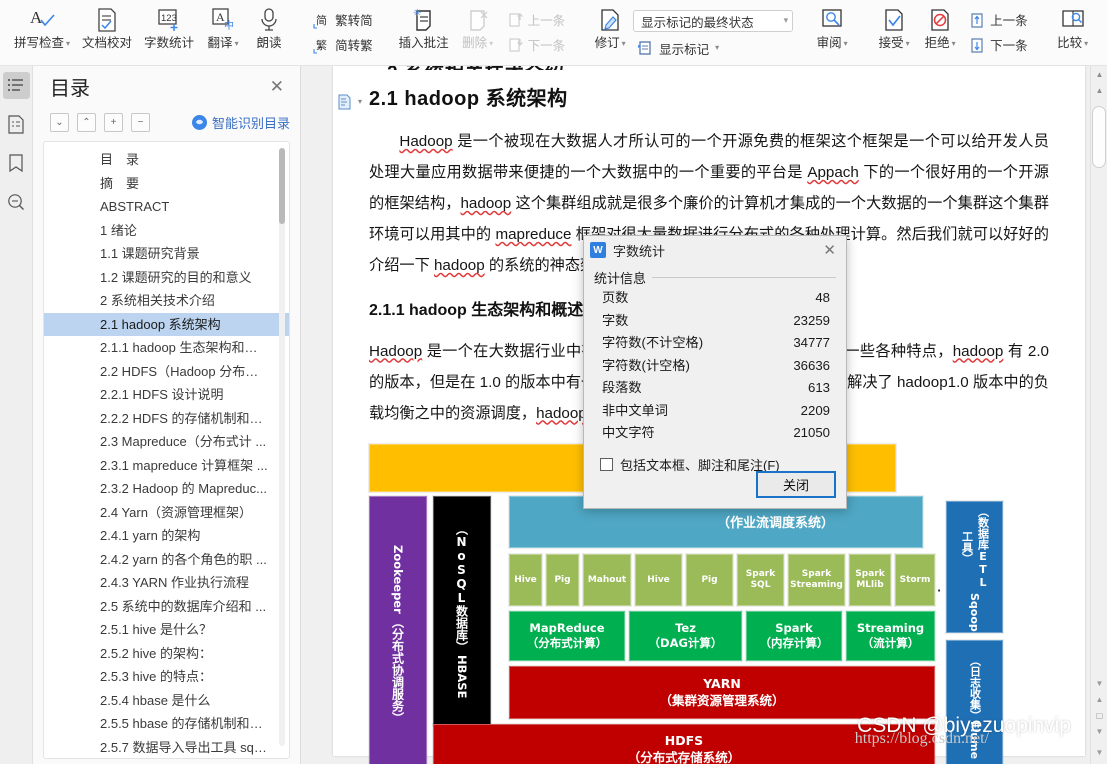  What do you see at coordinates (140, 122) in the screenshot?
I see `collapse-all-button: −` at bounding box center [140, 122].